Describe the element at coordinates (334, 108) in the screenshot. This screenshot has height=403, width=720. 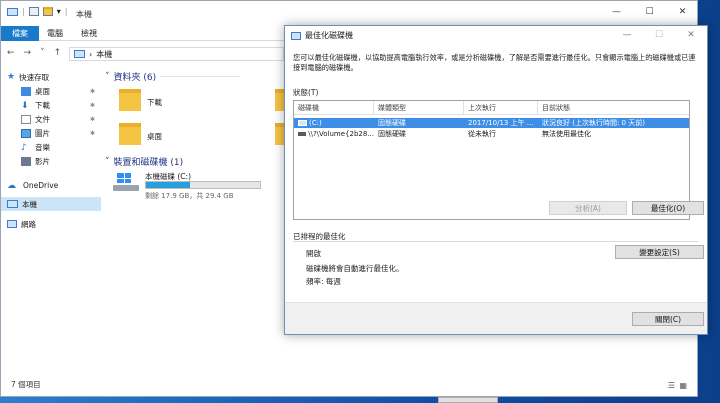
I see `column-header-drive: 磁碟機` at that location.